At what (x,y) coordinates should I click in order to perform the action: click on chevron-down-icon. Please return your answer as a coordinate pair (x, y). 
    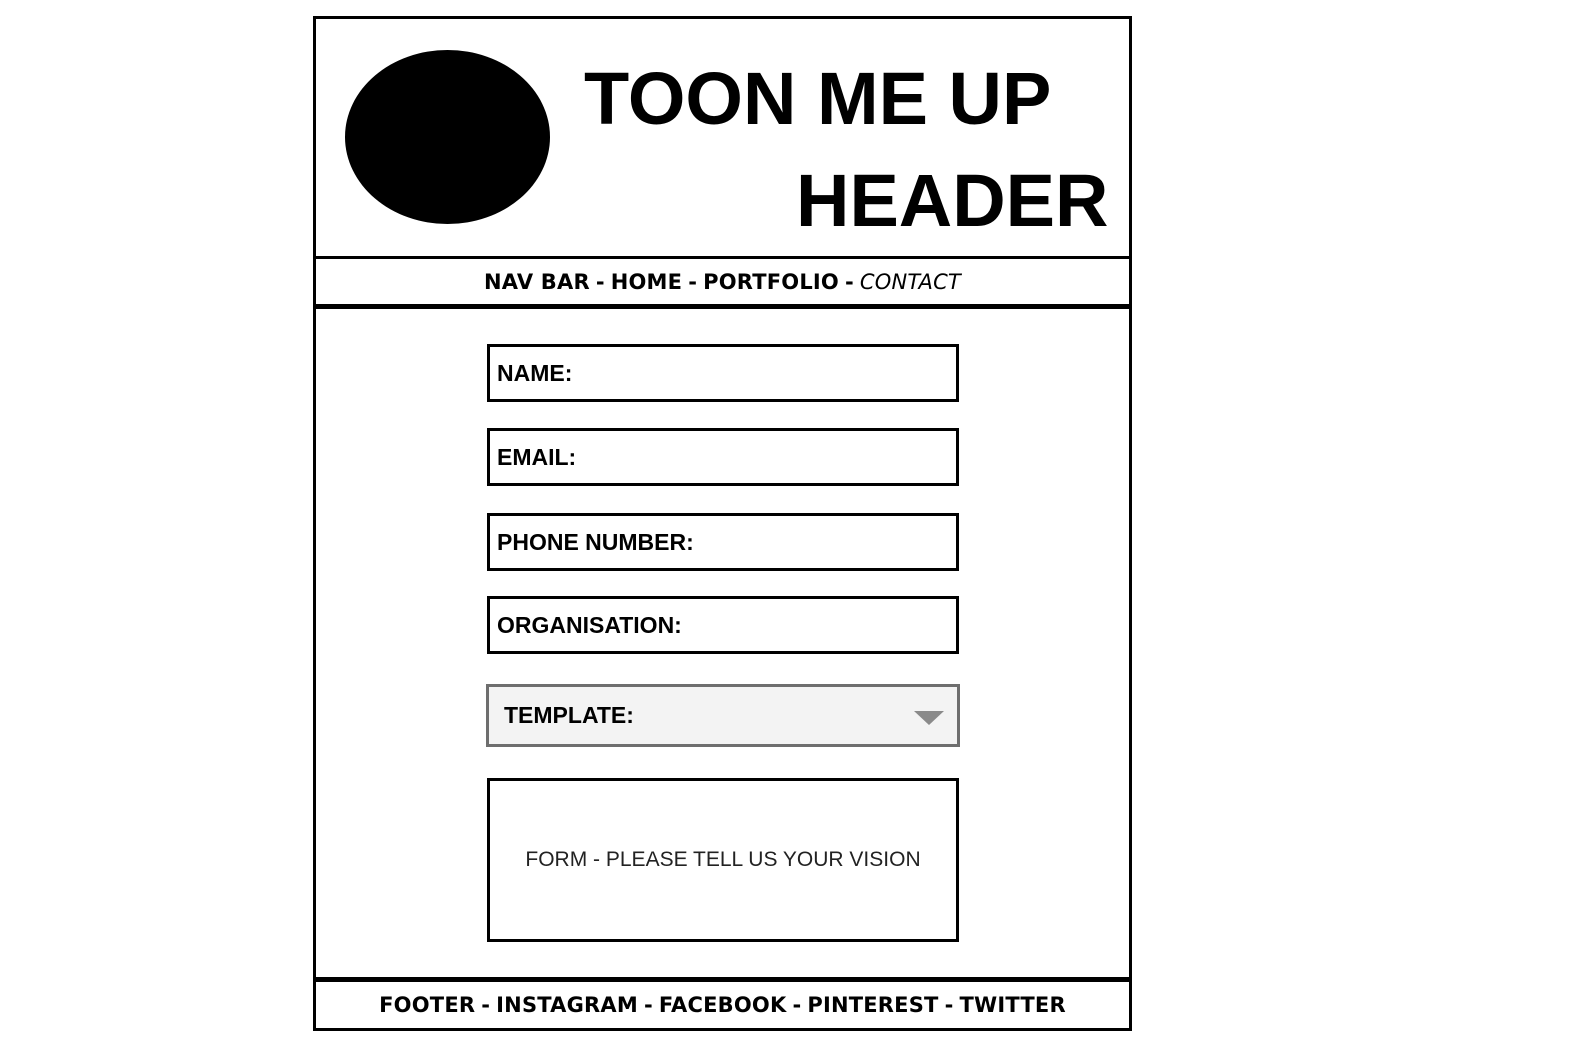
    Looking at the image, I should click on (929, 718).